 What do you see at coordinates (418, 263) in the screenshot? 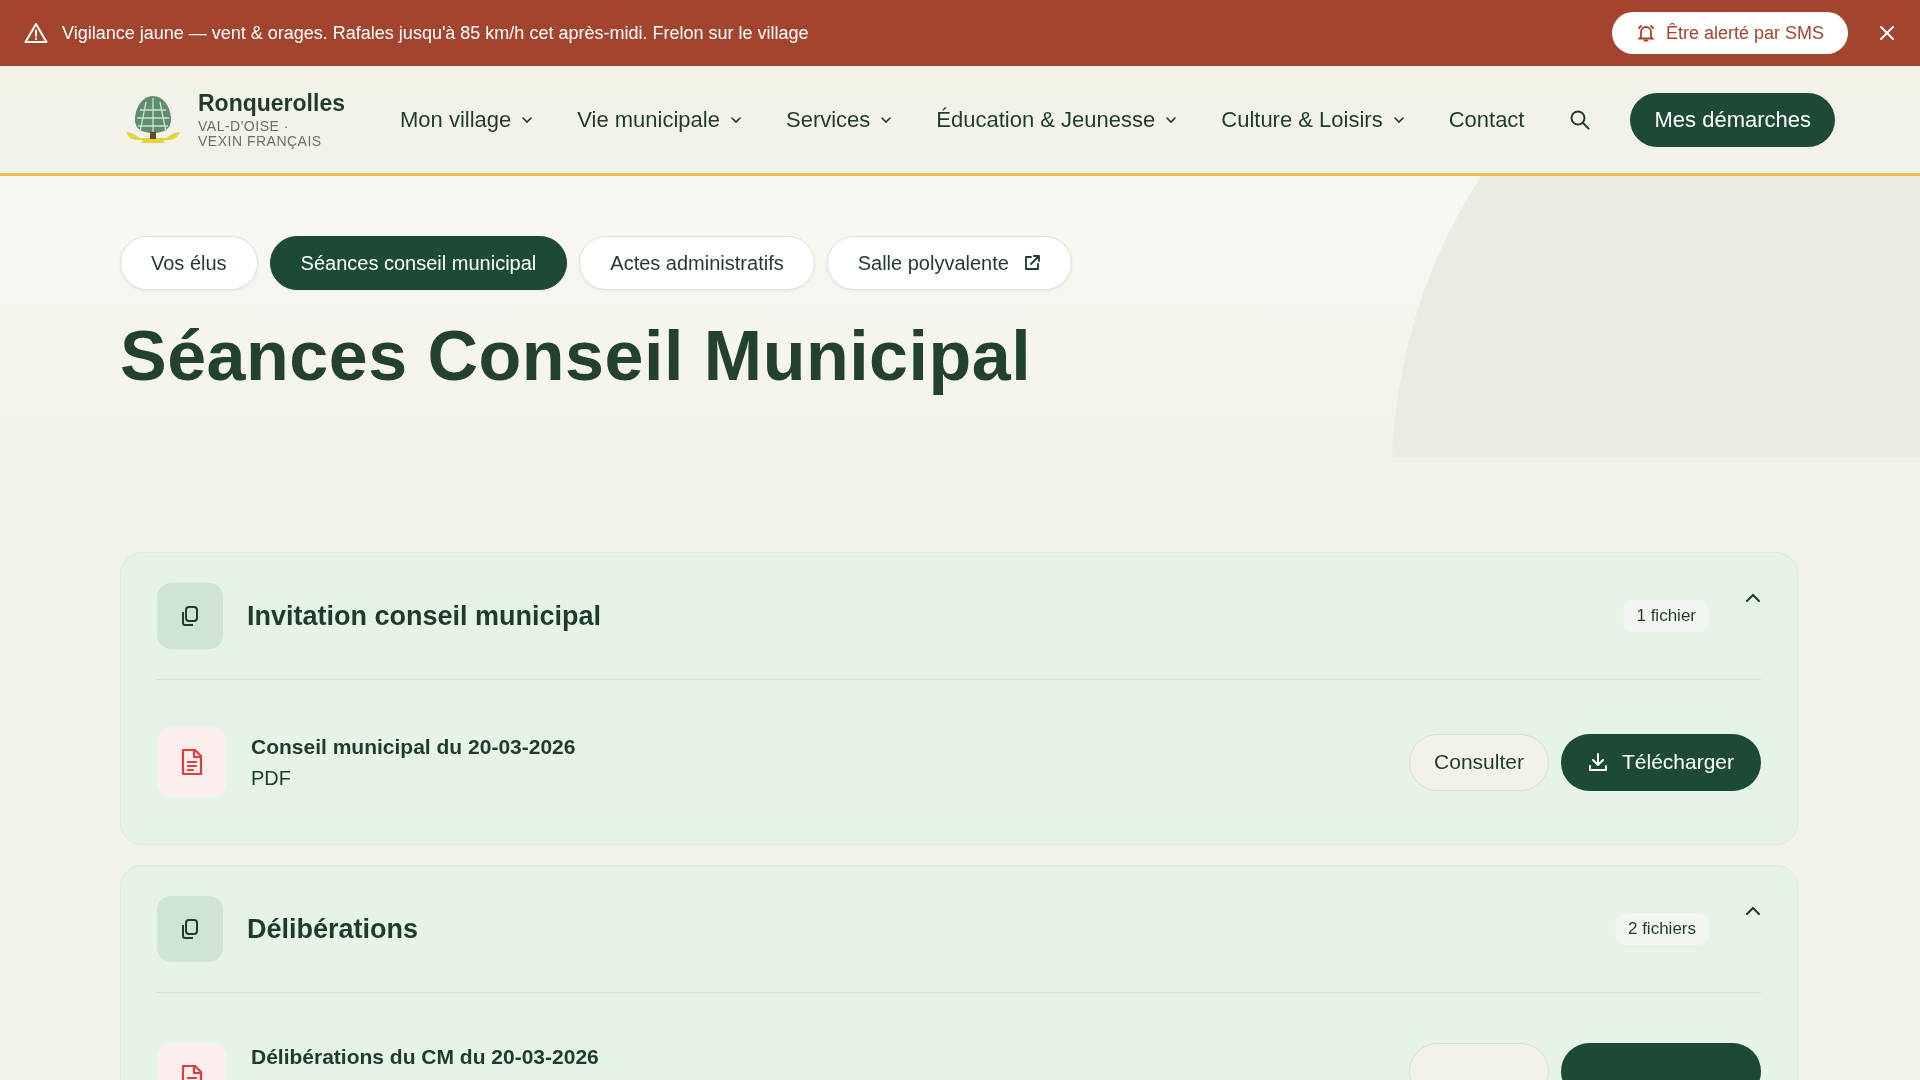
I see `page-tab: Séances conseil municipal` at bounding box center [418, 263].